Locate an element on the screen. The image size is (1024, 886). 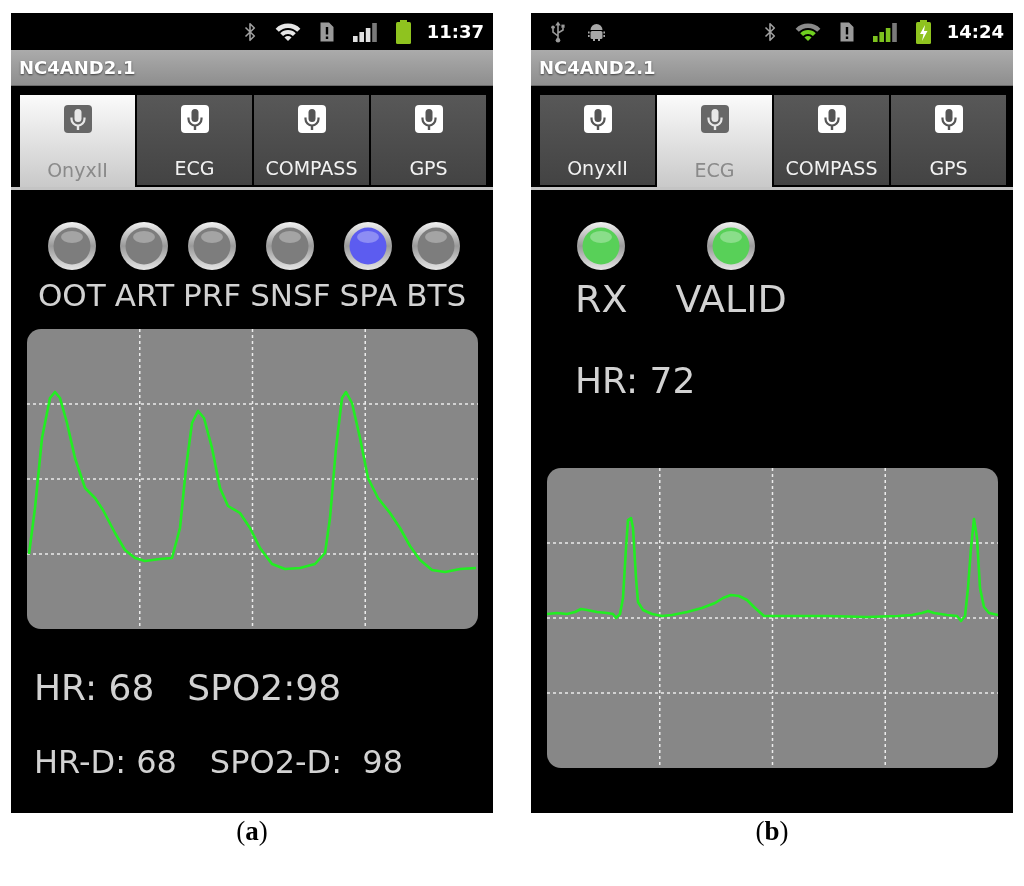
indicator-label: RX is located at coordinates (601, 300).